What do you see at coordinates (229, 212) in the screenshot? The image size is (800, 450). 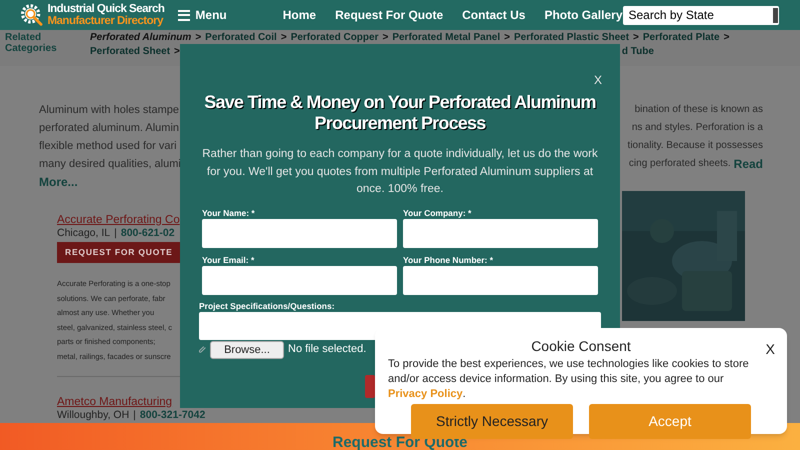 I see `field-label: Your Name: *` at bounding box center [229, 212].